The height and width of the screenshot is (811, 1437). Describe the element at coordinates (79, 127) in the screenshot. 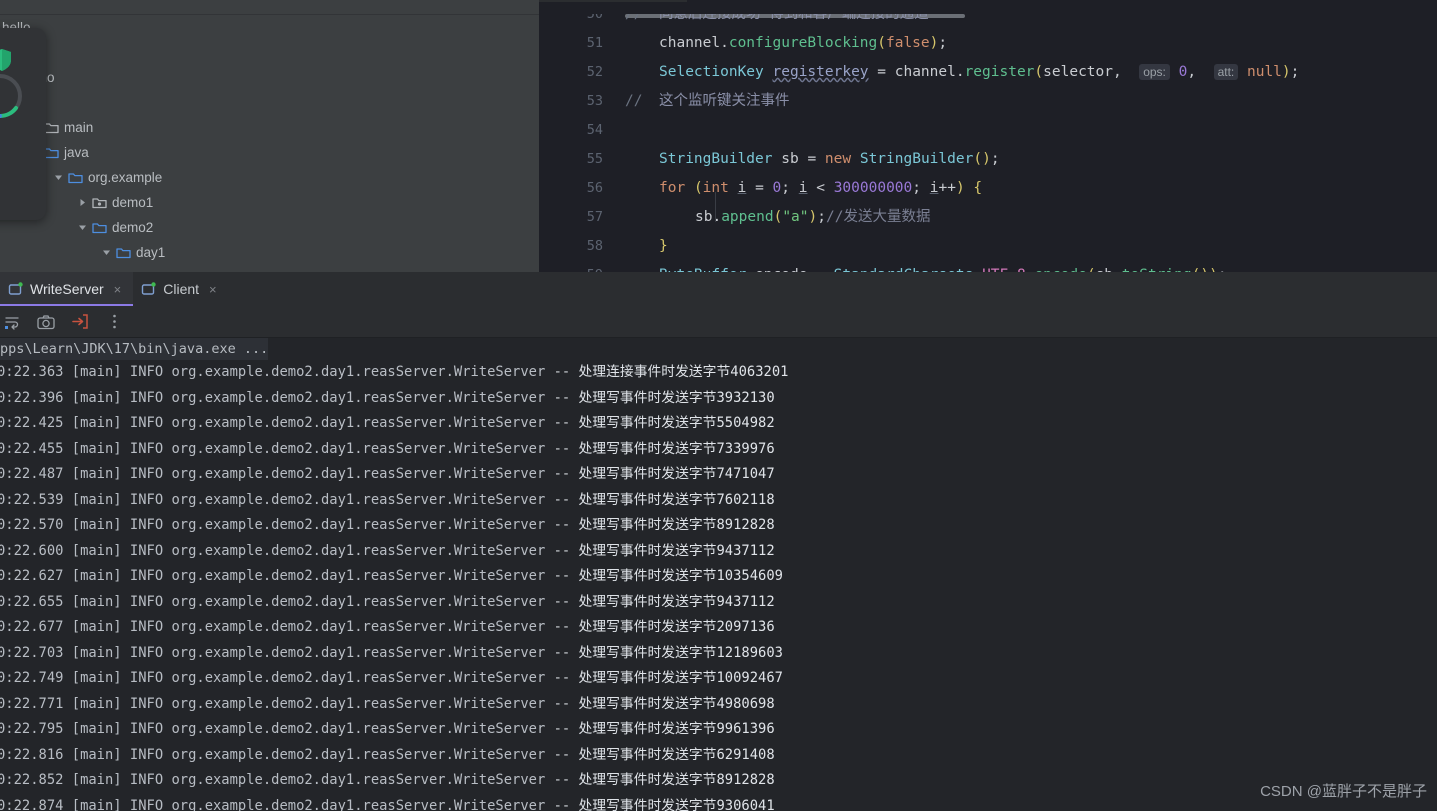

I see `tree-item-label: main` at that location.